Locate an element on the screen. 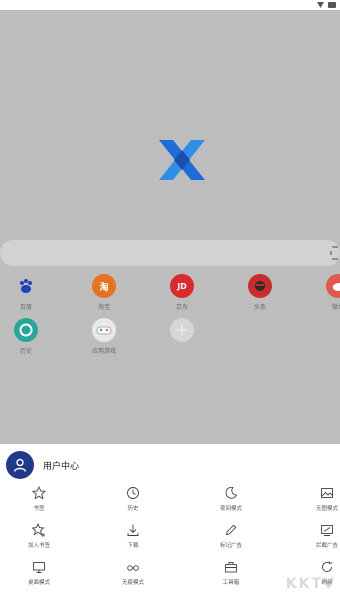 The height and width of the screenshot is (594, 340). history-icon is located at coordinates (26, 330).